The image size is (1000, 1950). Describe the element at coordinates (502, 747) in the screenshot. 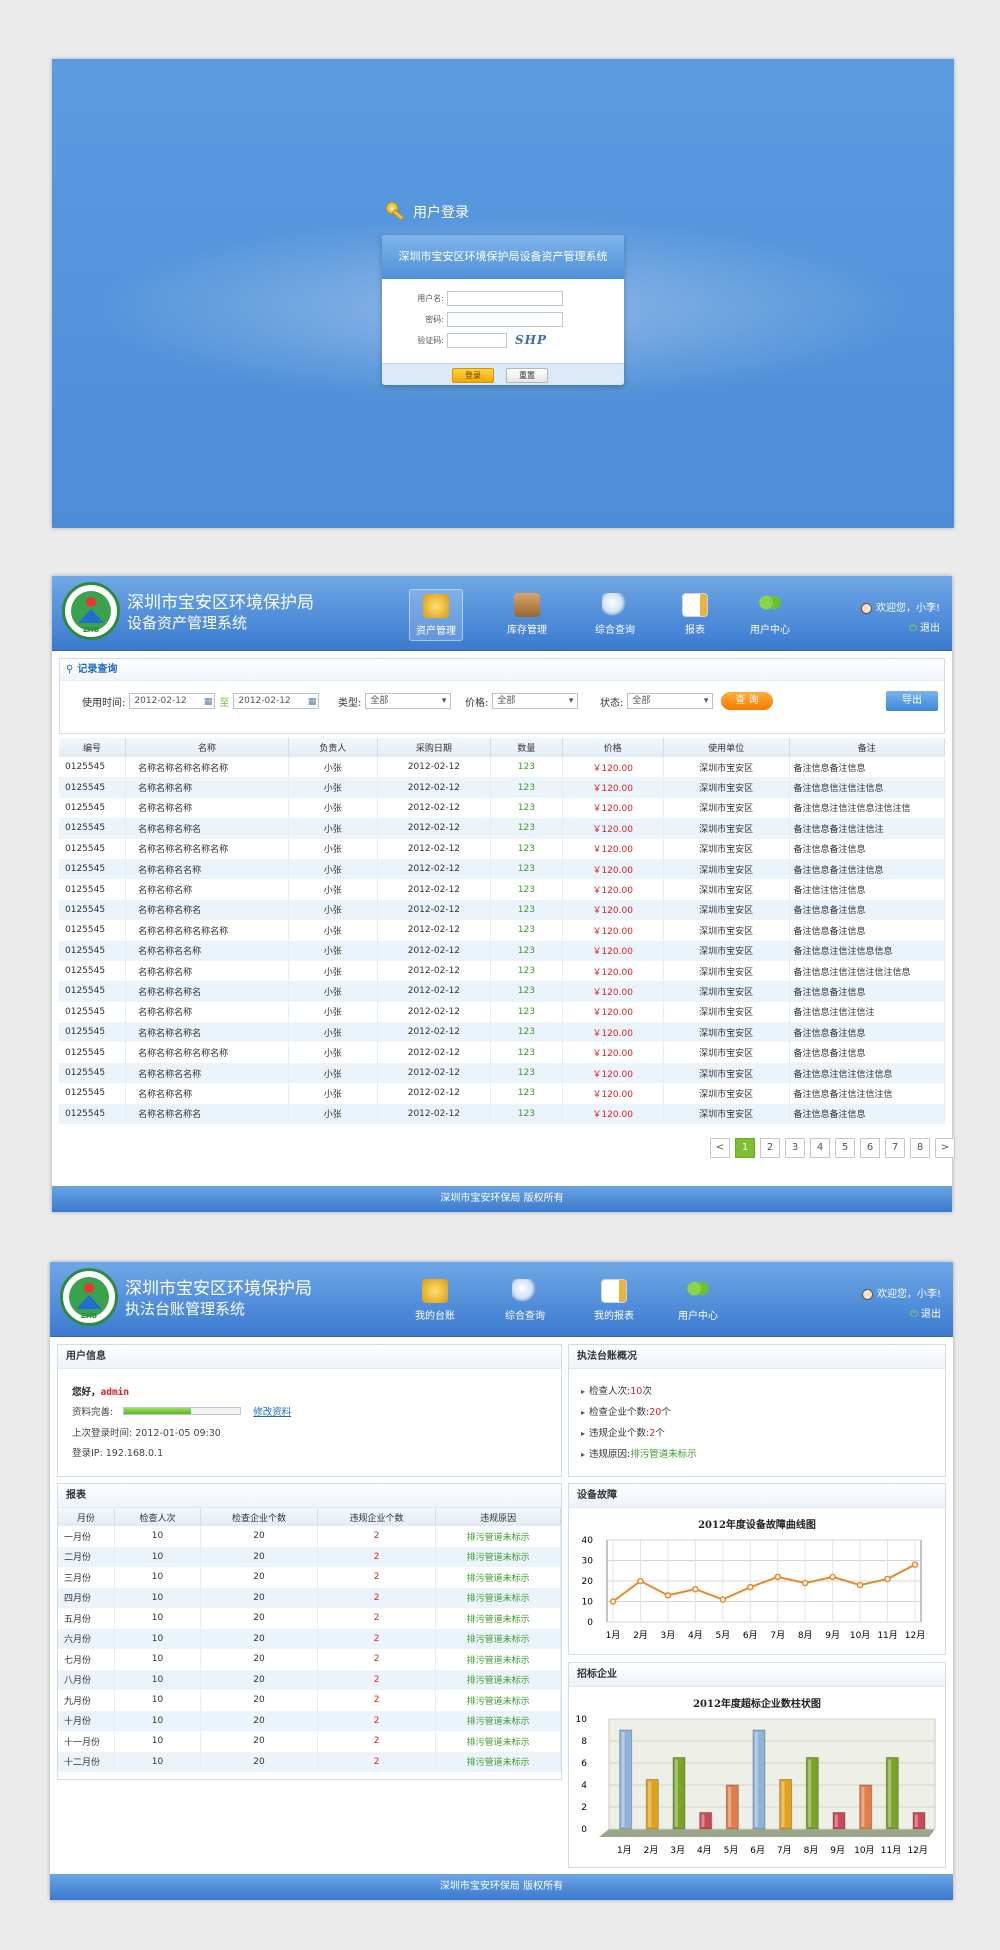

I see `table-header: 编号 名称 负责人 采购日期 数量 价格 使用单位 备注` at that location.